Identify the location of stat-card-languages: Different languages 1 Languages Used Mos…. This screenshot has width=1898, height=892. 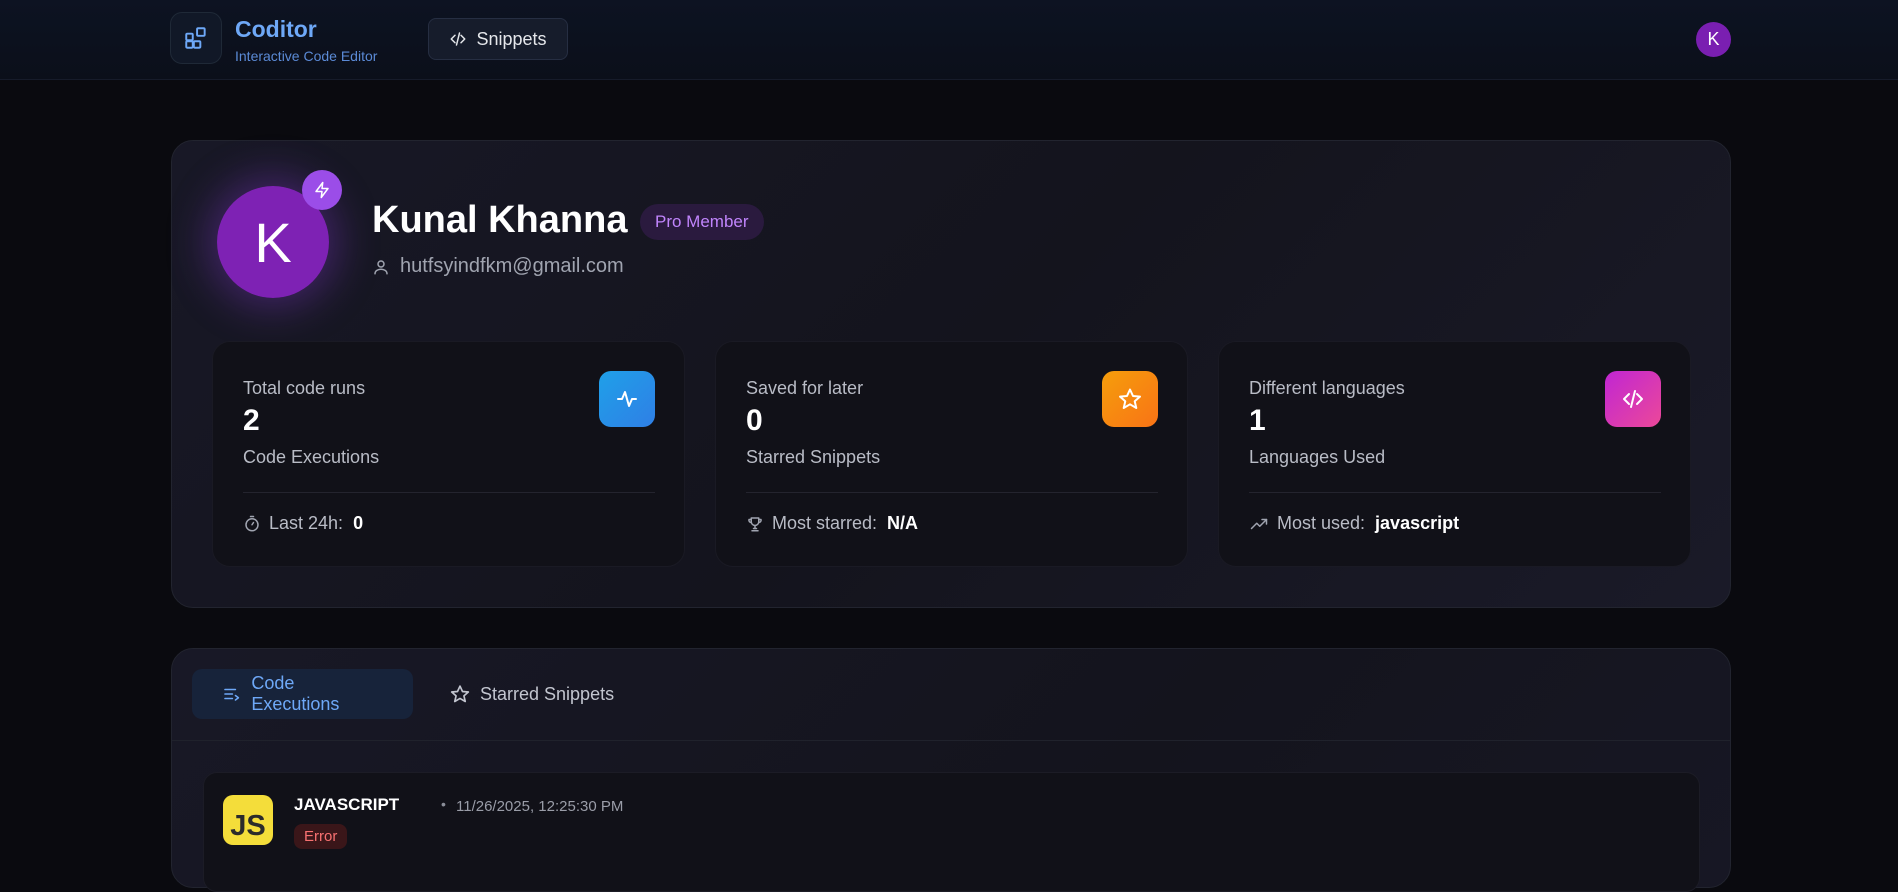
(1454, 454).